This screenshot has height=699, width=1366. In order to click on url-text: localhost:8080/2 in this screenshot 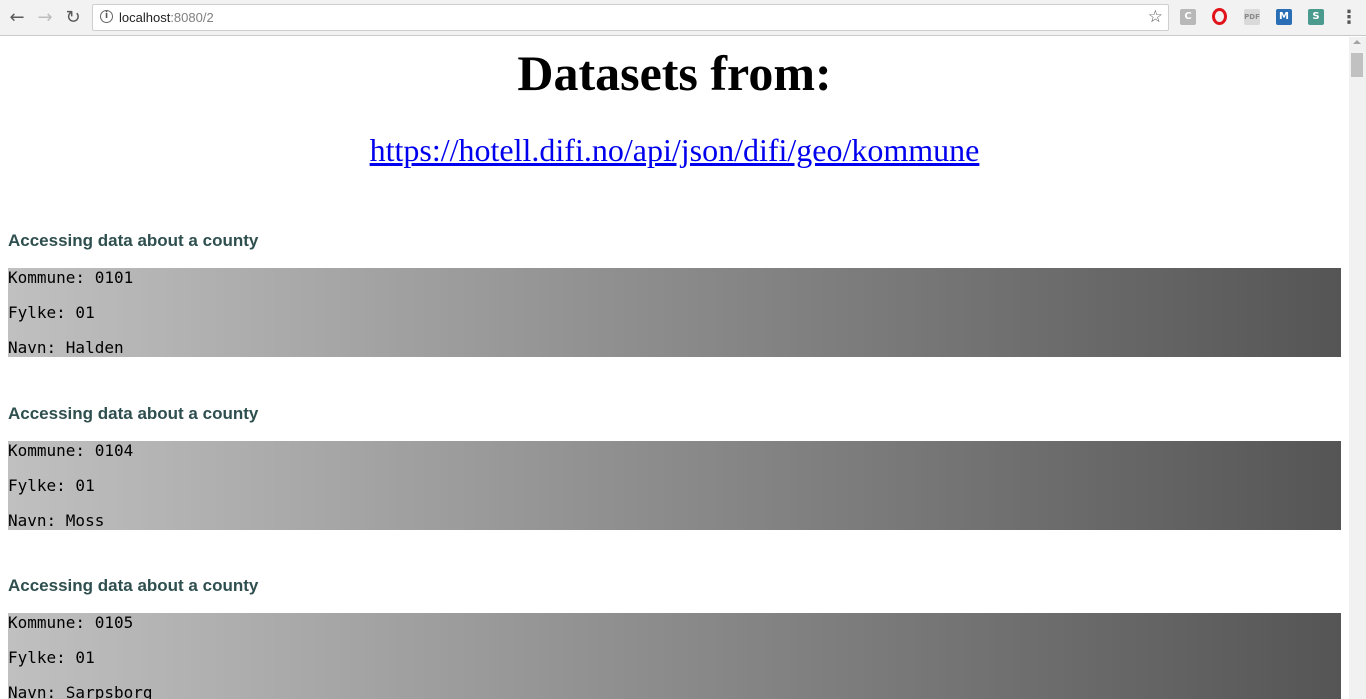, I will do `click(166, 17)`.